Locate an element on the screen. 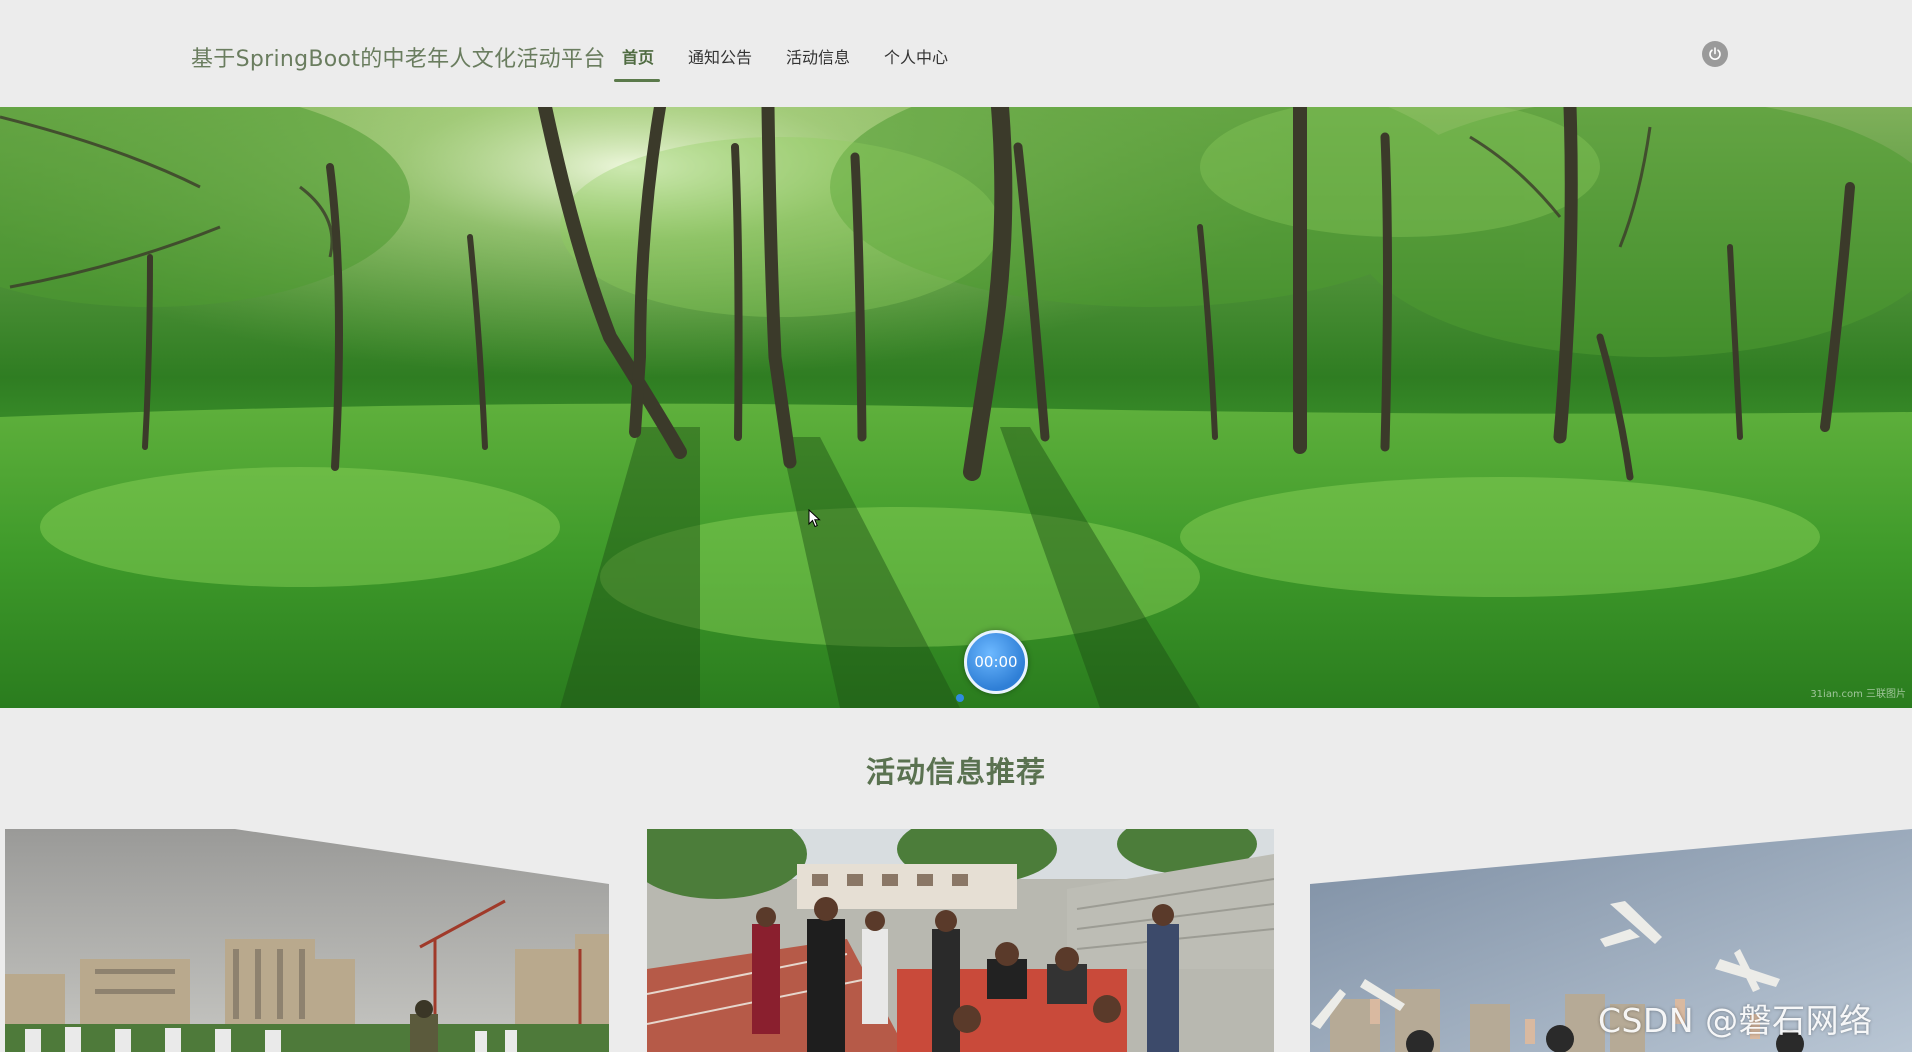 This screenshot has height=1052, width=1912. nav-item-home: 首页 is located at coordinates (637, 62).